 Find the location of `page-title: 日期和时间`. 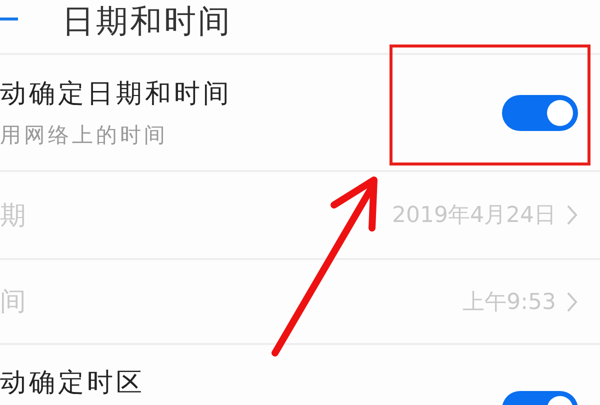

page-title: 日期和时间 is located at coordinates (147, 21).